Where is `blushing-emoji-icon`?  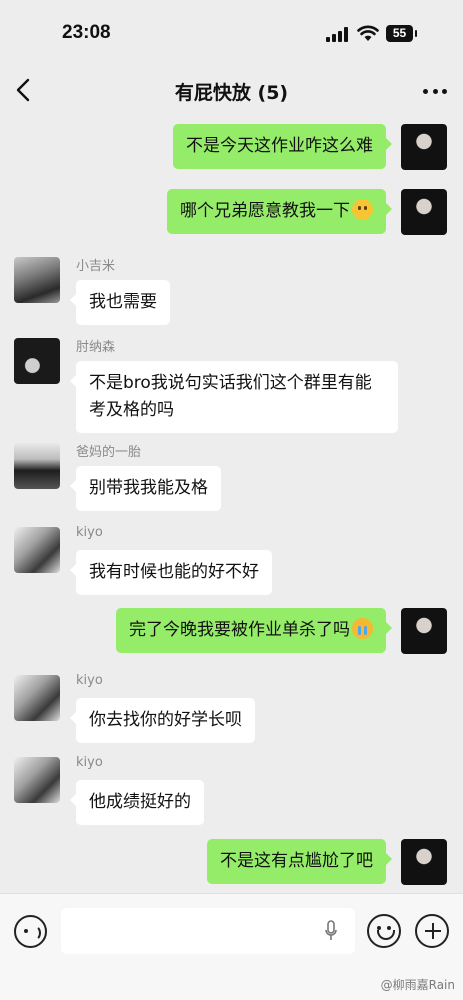
blushing-emoji-icon is located at coordinates (362, 209).